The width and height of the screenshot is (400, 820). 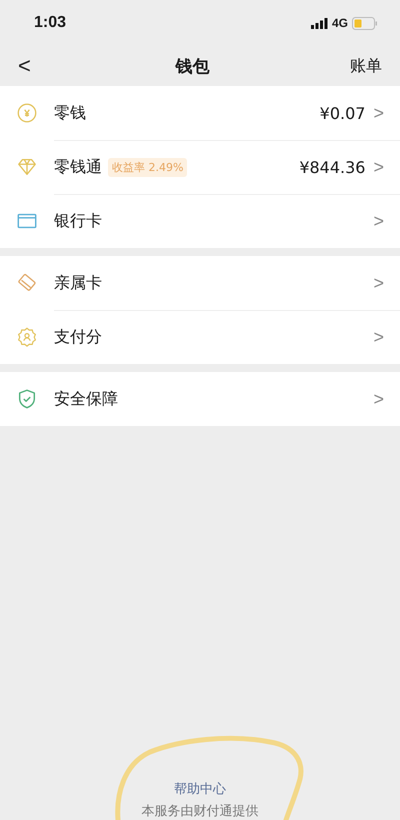 I want to click on row-label: 零钱通, so click(x=78, y=167).